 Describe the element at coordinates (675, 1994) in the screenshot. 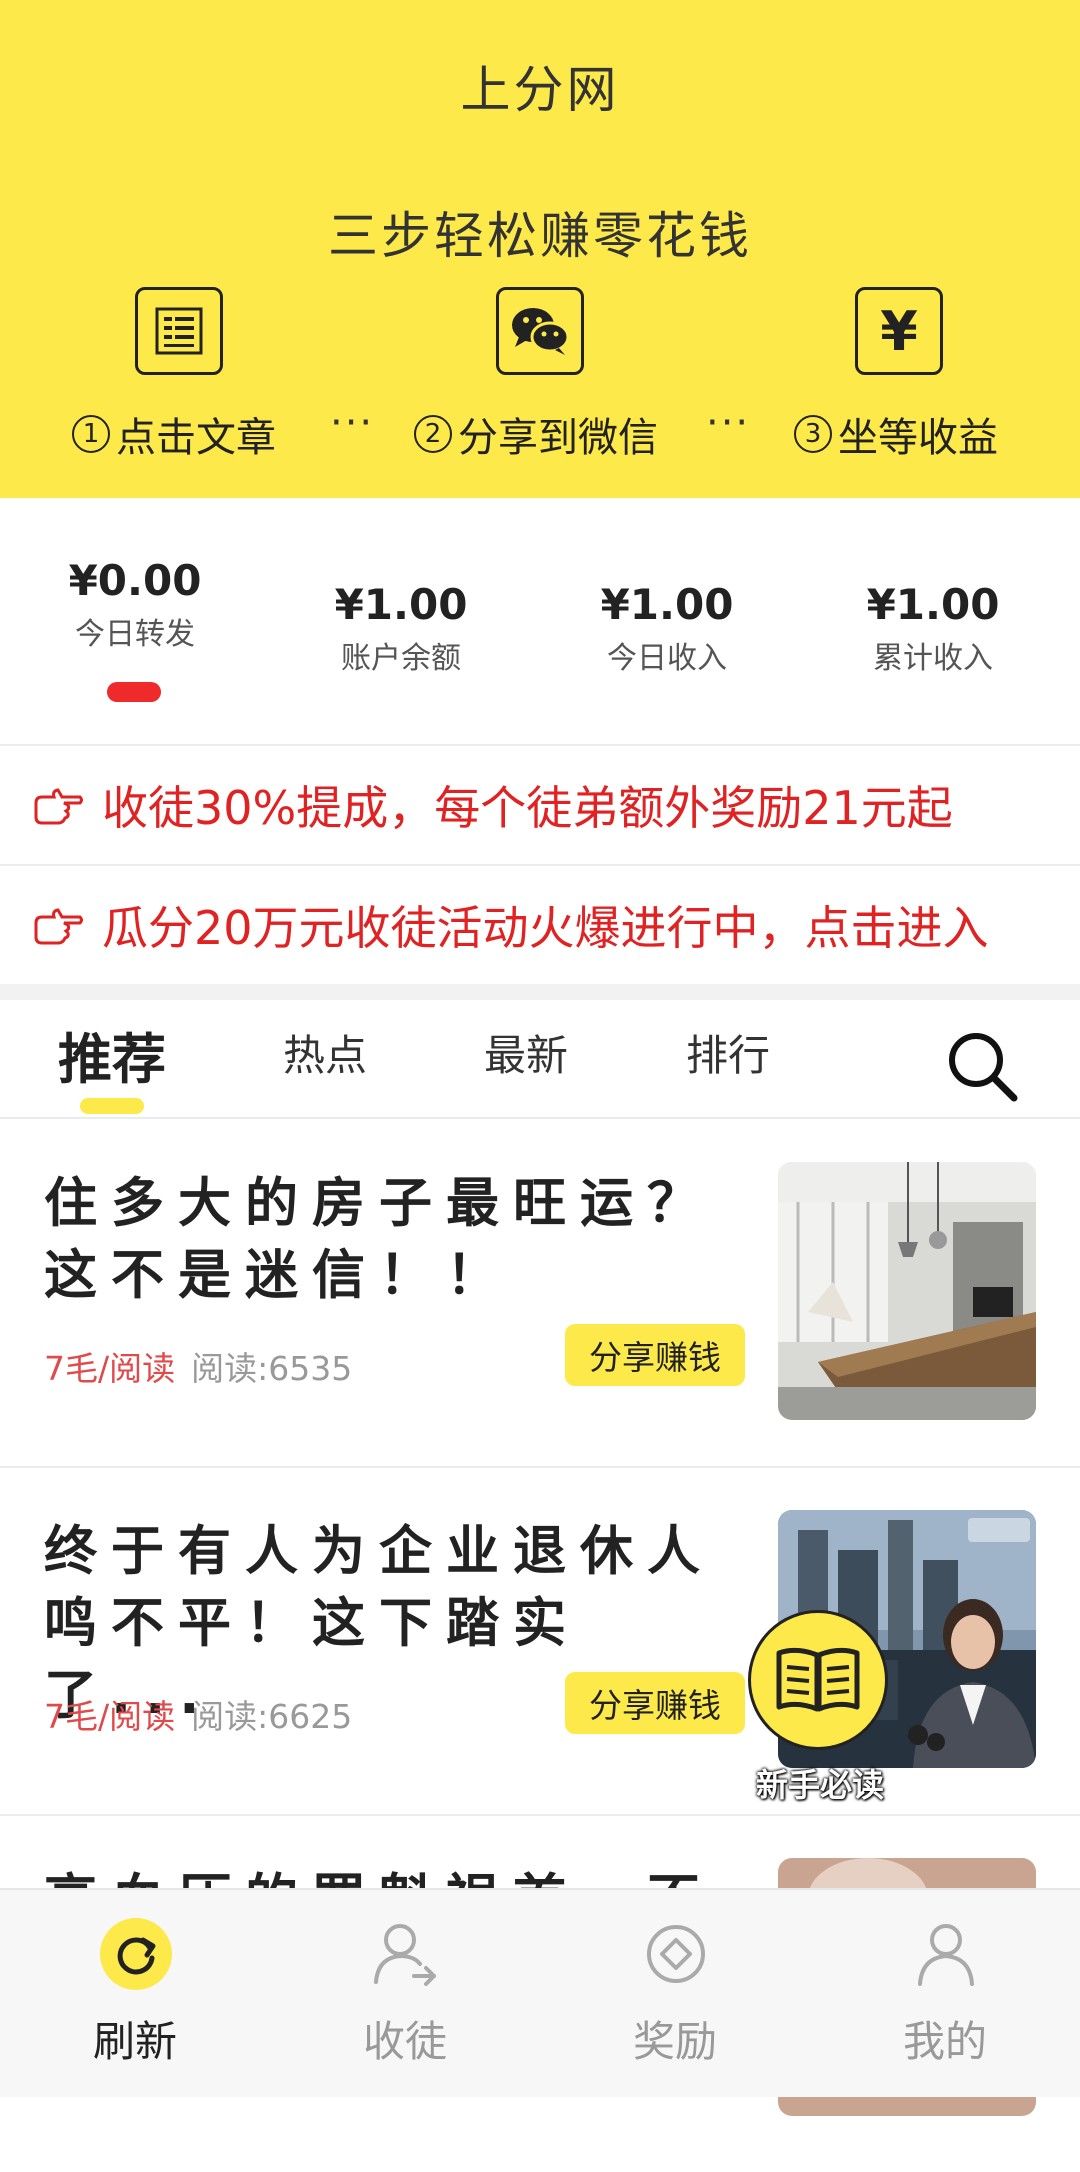

I see `nav-rewards: 奖励` at that location.